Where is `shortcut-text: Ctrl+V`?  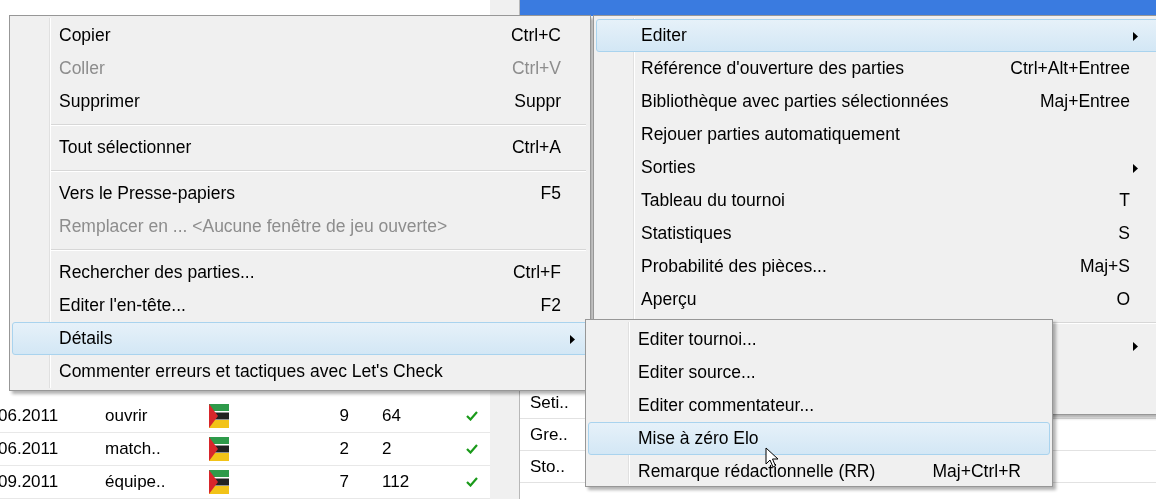
shortcut-text: Ctrl+V is located at coordinates (536, 68).